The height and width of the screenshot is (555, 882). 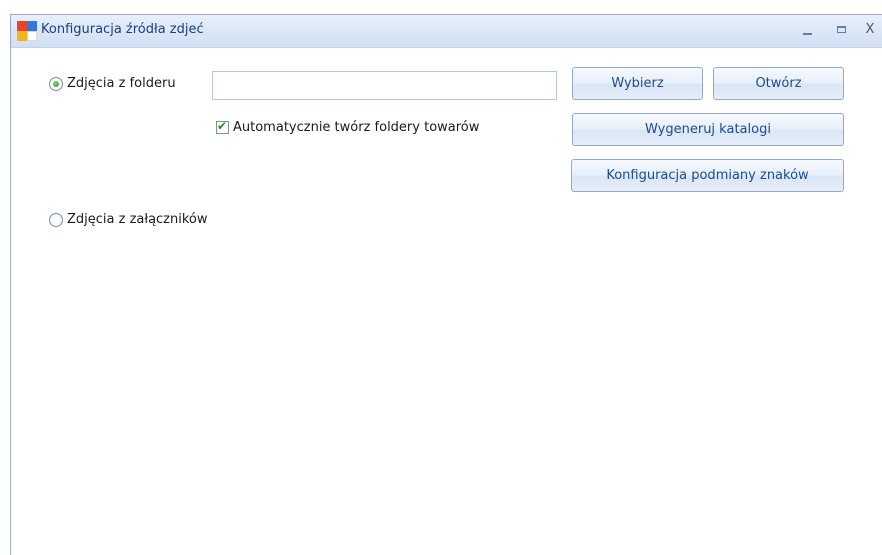 I want to click on auto-create-folders-checkbox: ✔ Automatycznie twórz foldery towarów, so click(x=348, y=127).